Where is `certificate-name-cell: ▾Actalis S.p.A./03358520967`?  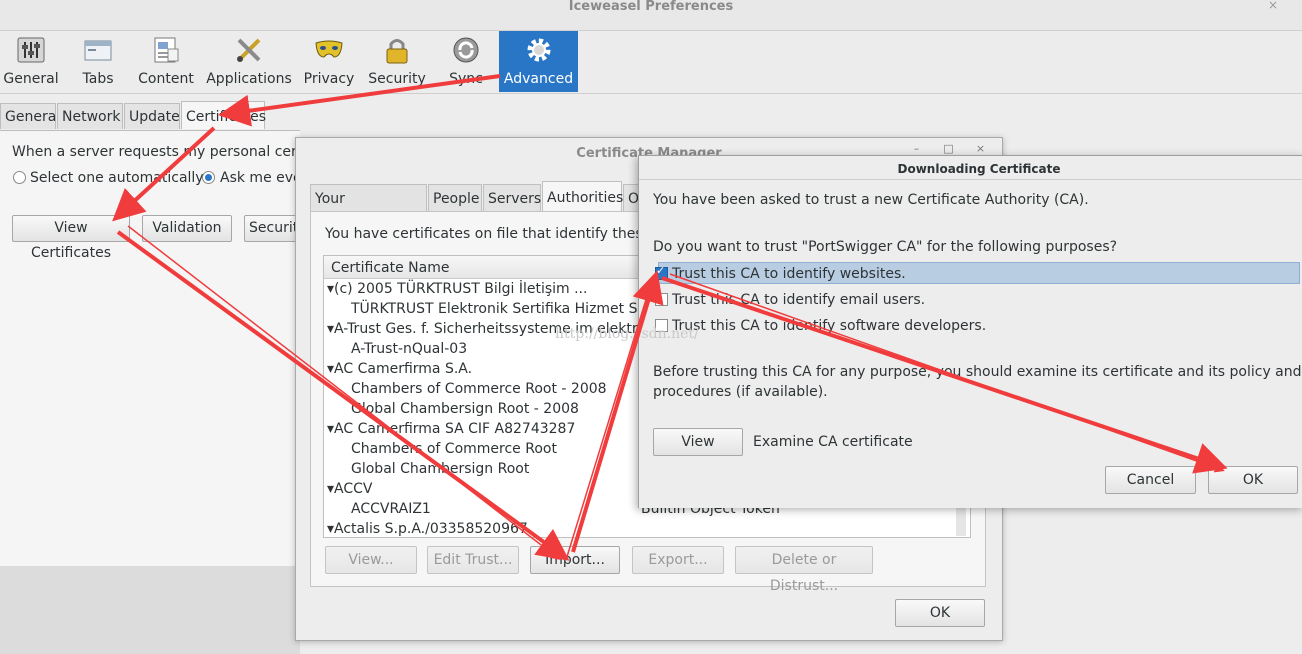 certificate-name-cell: ▾Actalis S.p.A./03358520967 is located at coordinates (427, 529).